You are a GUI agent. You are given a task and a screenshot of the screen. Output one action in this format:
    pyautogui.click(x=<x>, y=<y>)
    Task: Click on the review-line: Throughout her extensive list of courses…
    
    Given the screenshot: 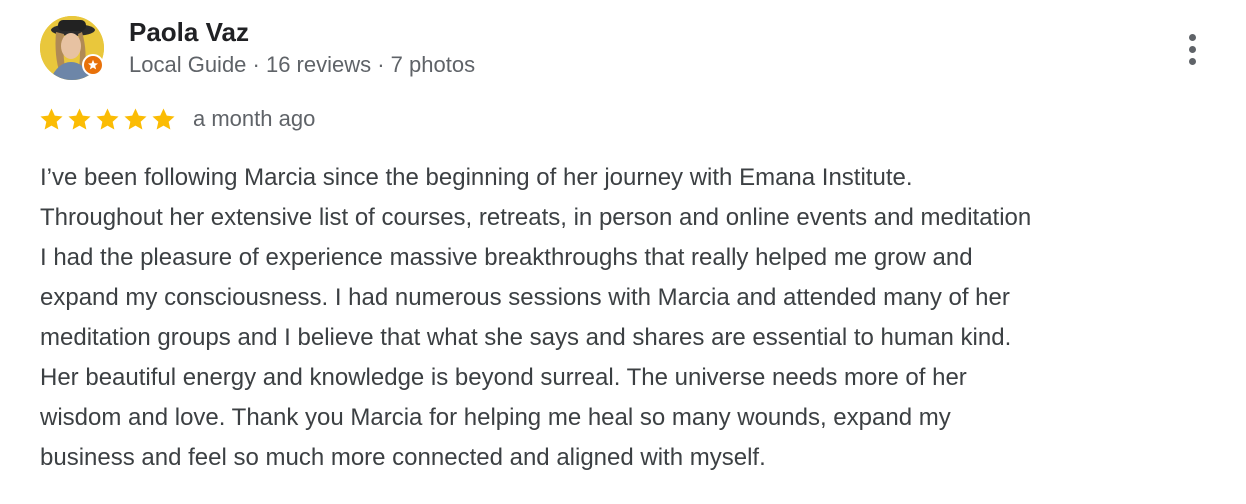 What is the action you would take?
    pyautogui.click(x=536, y=217)
    